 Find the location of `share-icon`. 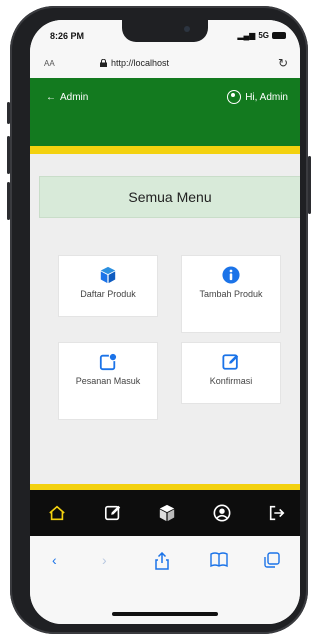

share-icon is located at coordinates (162, 561).